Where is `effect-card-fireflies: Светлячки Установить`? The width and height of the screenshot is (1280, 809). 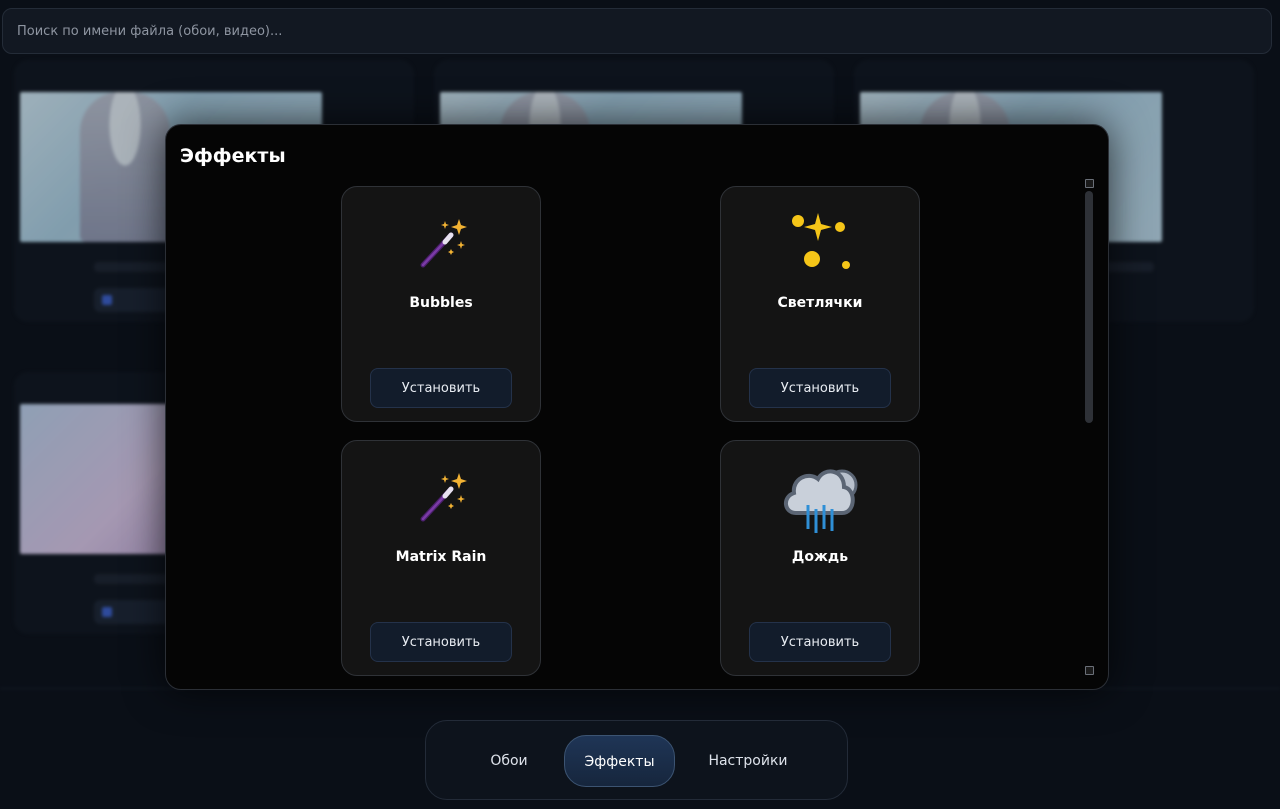
effect-card-fireflies: Светлячки Установить is located at coordinates (820, 304).